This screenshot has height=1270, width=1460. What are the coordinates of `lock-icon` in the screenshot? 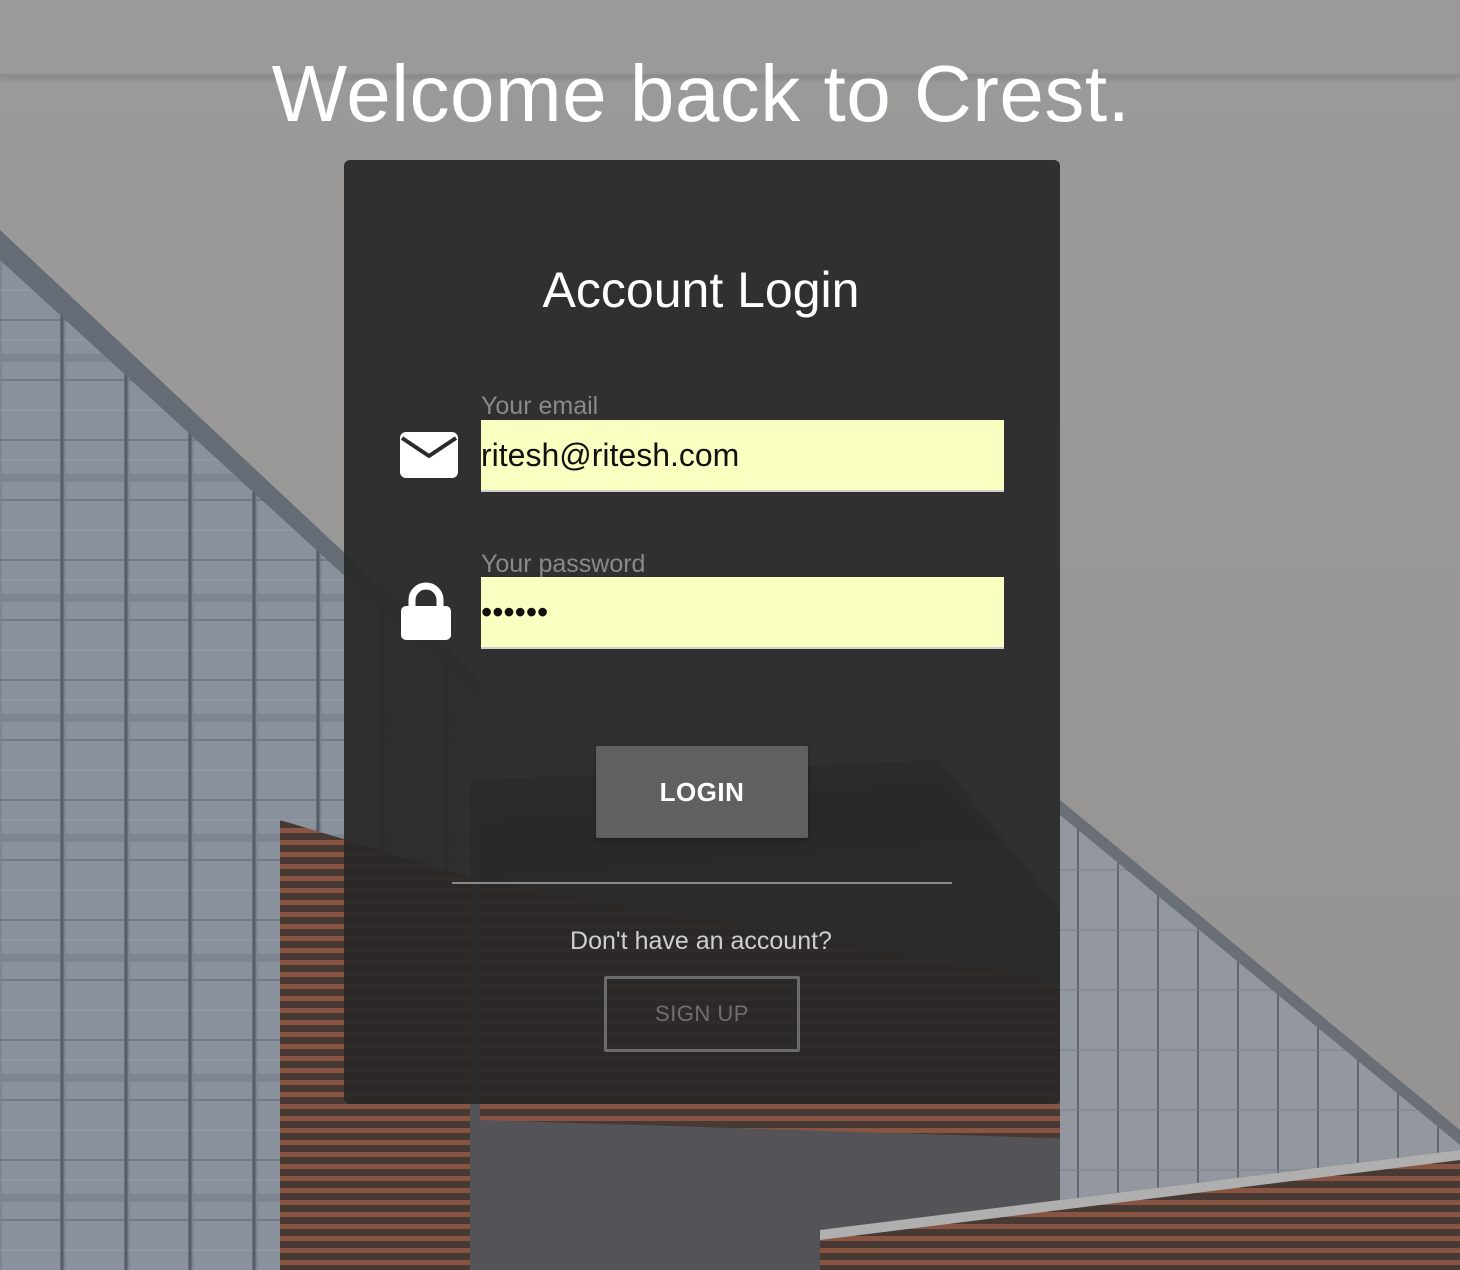 It's located at (426, 611).